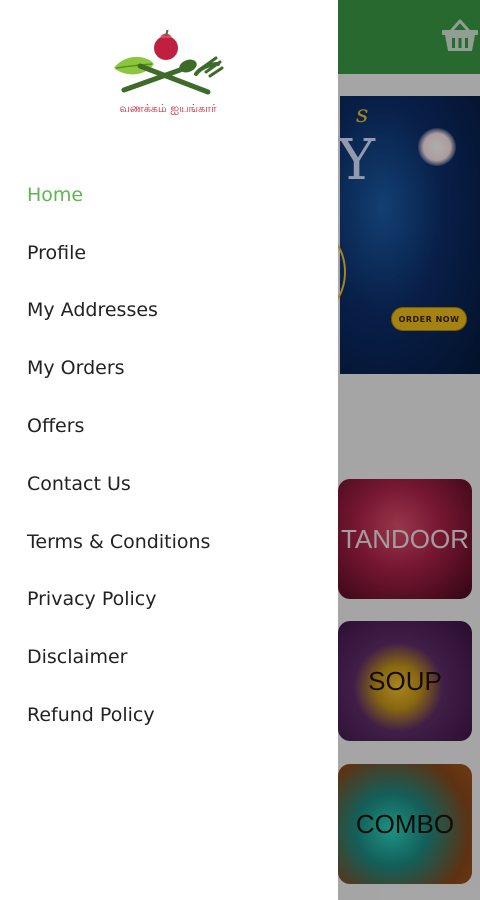 The width and height of the screenshot is (480, 900). I want to click on menu-item-my-addresses: My Addresses, so click(118, 311).